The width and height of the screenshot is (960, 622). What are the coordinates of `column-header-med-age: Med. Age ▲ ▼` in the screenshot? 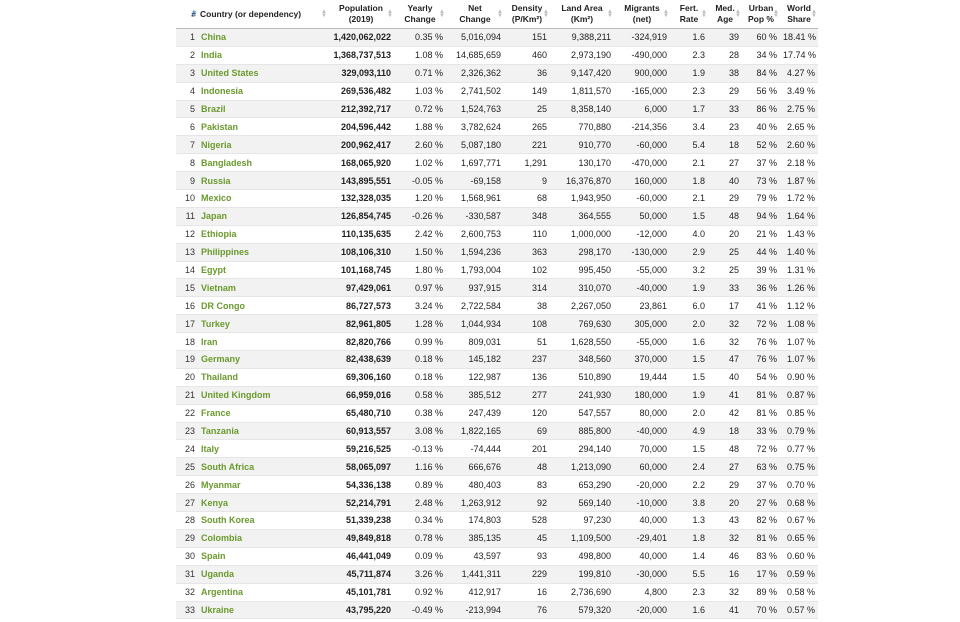 It's located at (725, 14).